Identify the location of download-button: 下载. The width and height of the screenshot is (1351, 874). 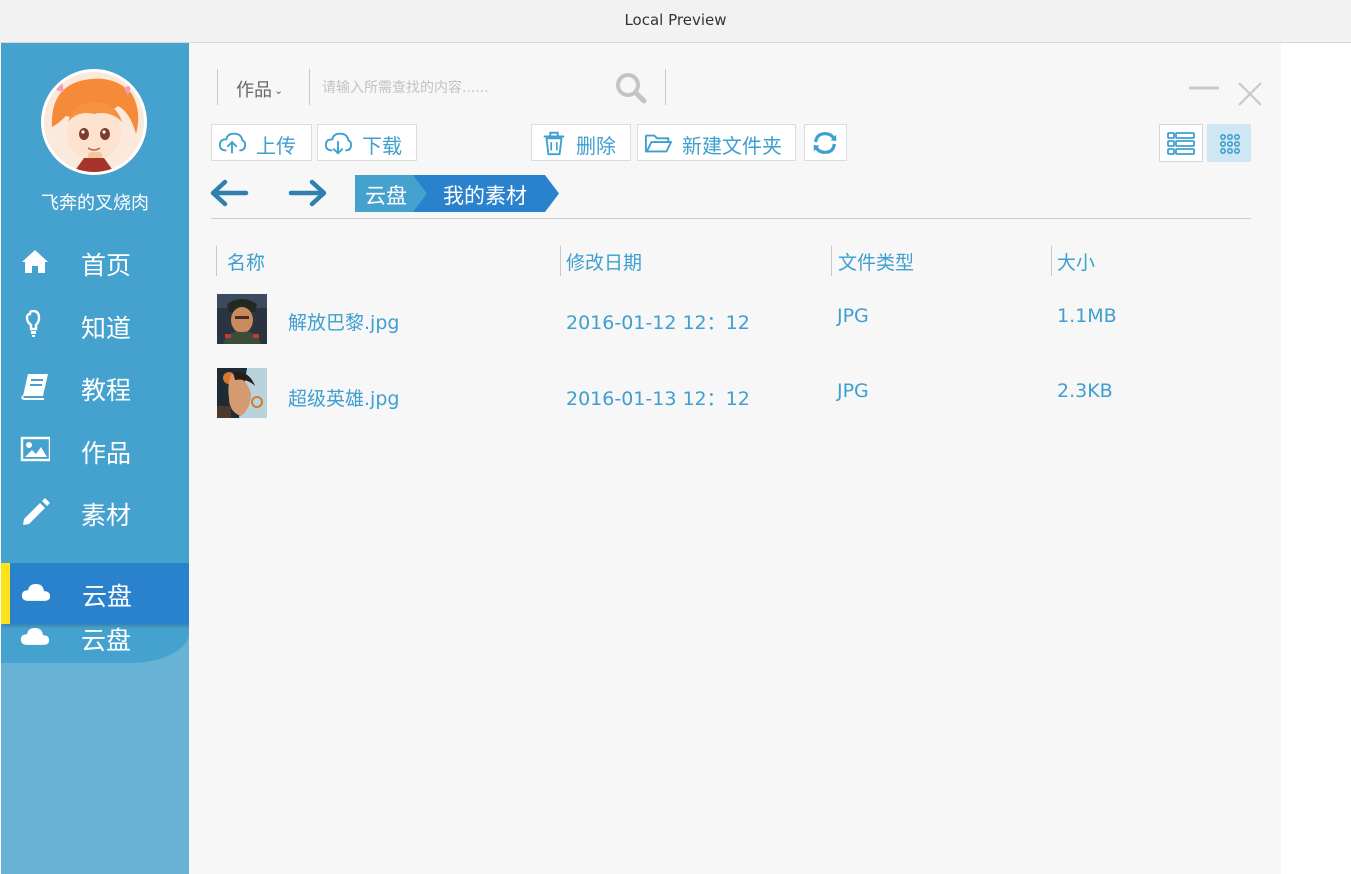
(367, 142).